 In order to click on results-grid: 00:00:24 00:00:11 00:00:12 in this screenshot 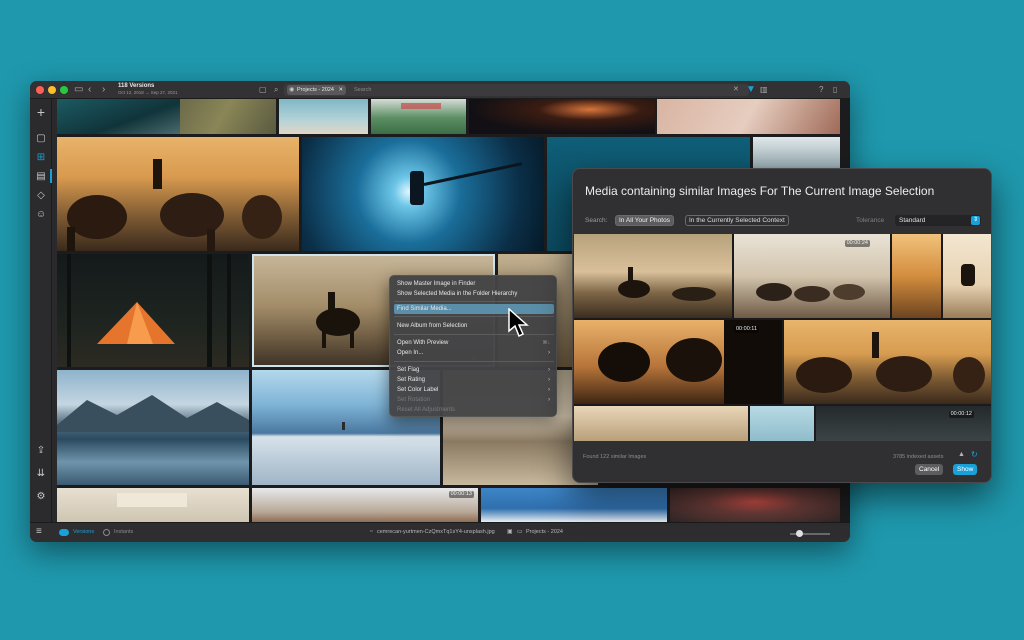, I will do `click(782, 337)`.